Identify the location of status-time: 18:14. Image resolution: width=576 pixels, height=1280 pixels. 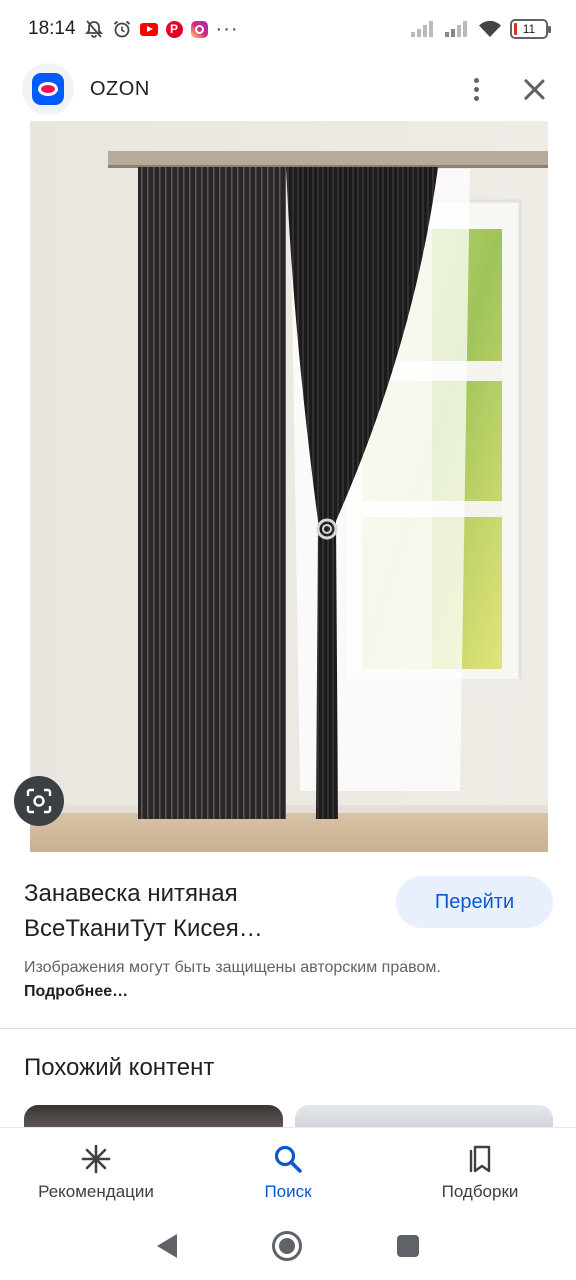
(52, 28).